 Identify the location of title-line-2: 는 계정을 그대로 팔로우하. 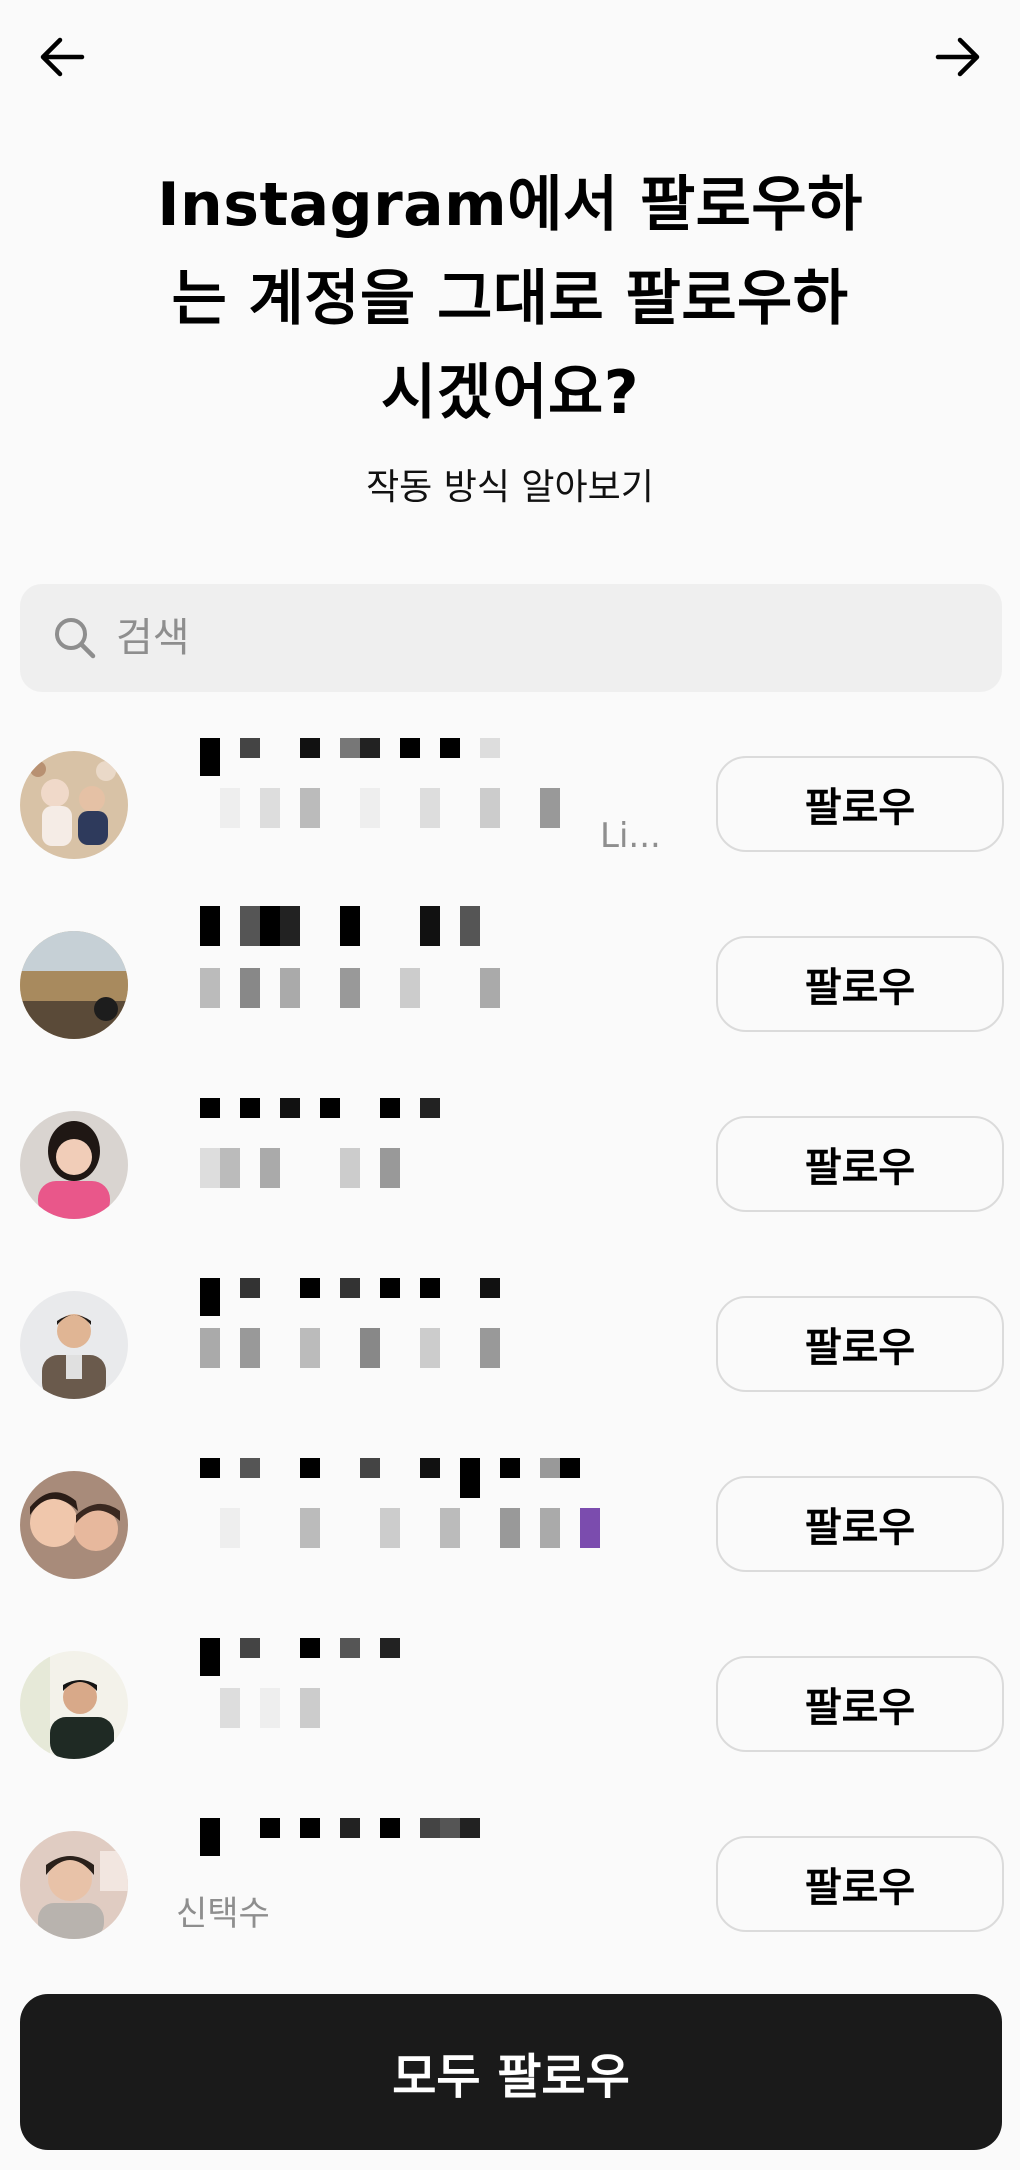
(510, 299).